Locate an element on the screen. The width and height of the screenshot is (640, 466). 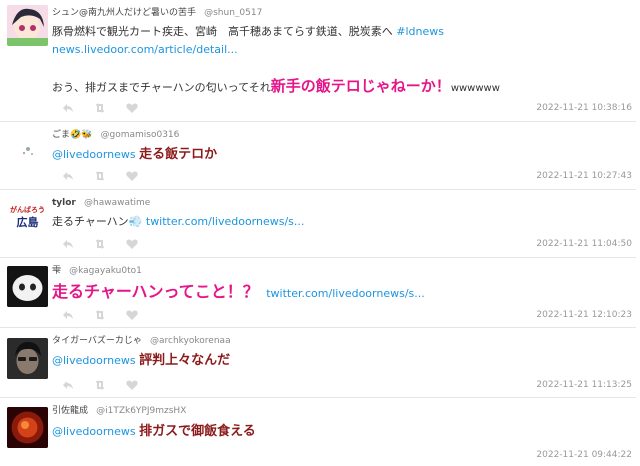
tweet-emphasis-text: 排ガスで御飯食える is located at coordinates (197, 431).